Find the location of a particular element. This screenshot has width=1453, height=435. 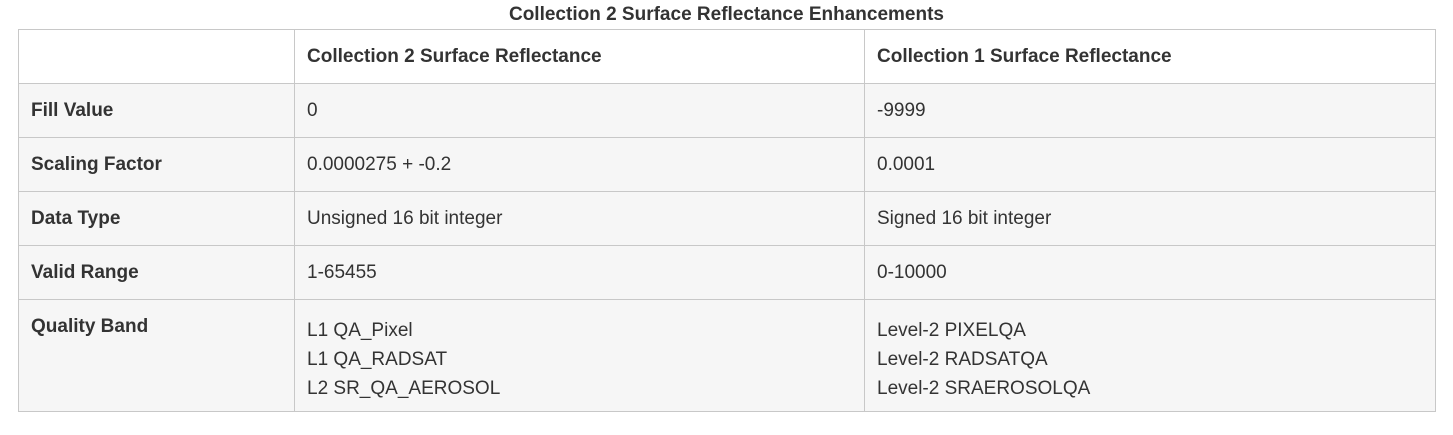

cell-c2-data-type: Unsigned 16 bit integer is located at coordinates (579, 218).